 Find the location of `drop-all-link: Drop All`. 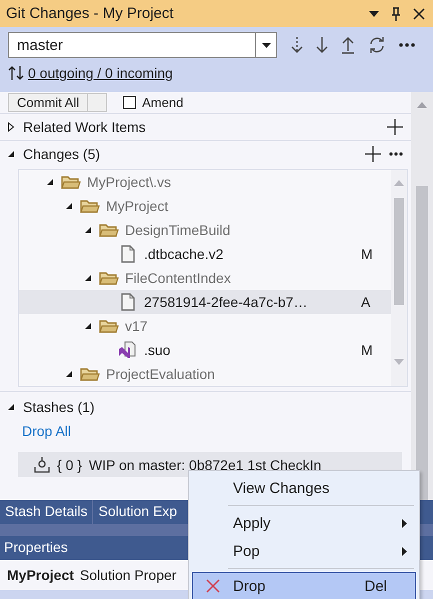

drop-all-link: Drop All is located at coordinates (36, 432).